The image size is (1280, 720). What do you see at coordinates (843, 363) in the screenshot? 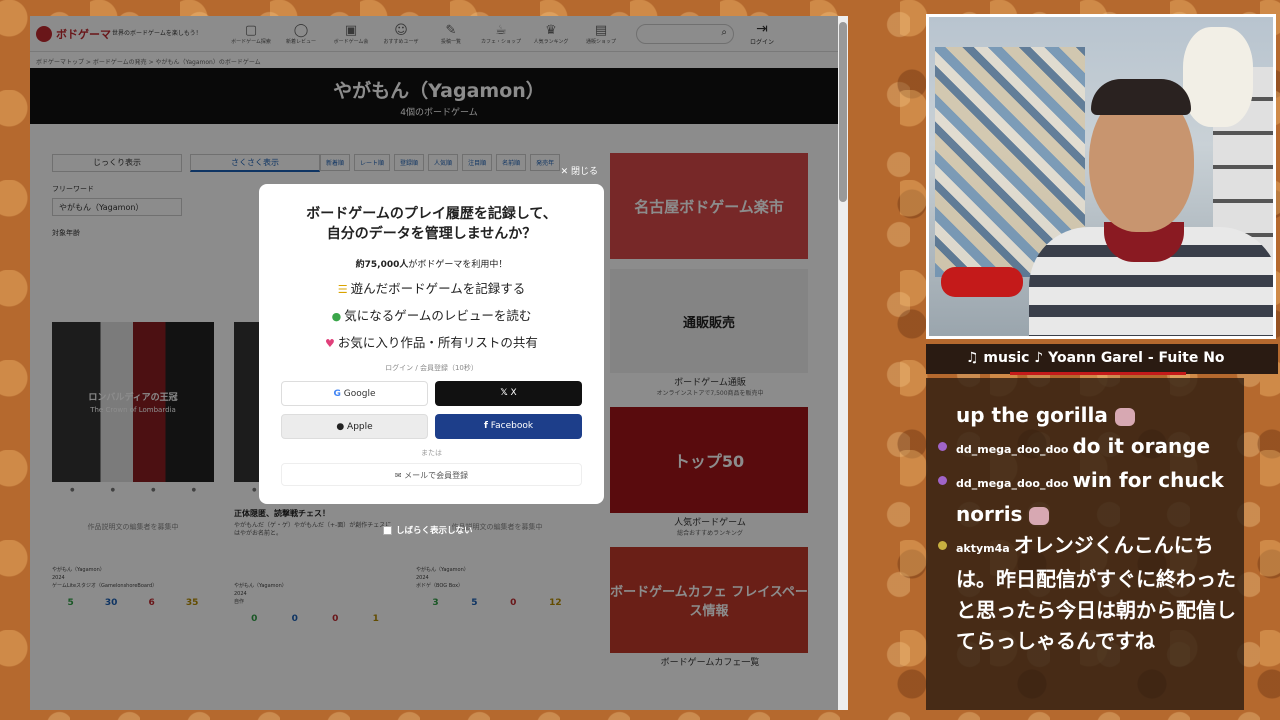
I see `page-scrollbar` at bounding box center [843, 363].